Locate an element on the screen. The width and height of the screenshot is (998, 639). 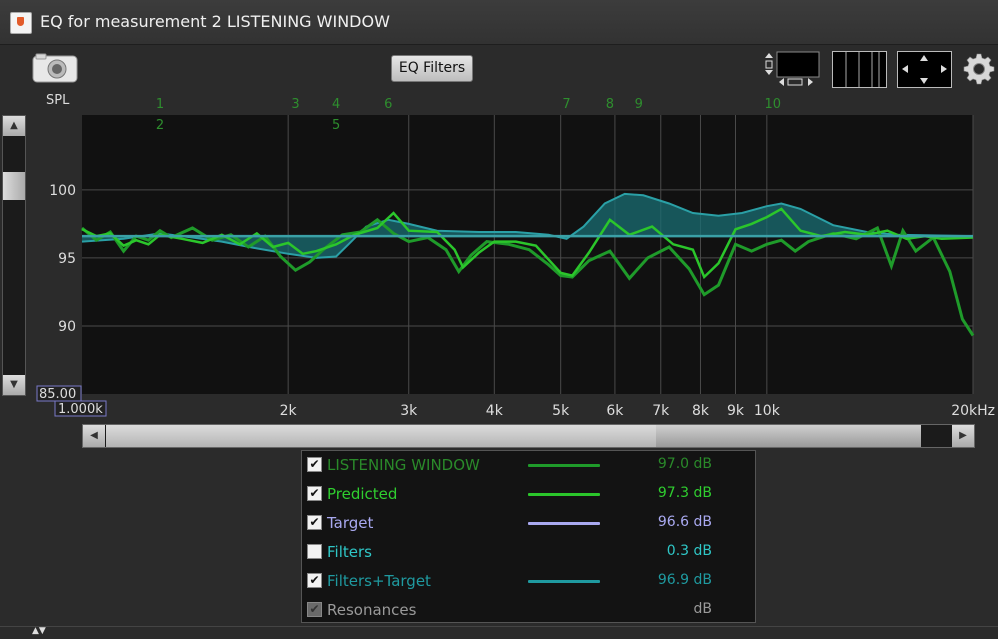
legend-value: 97.3 dB is located at coordinates (684, 493).